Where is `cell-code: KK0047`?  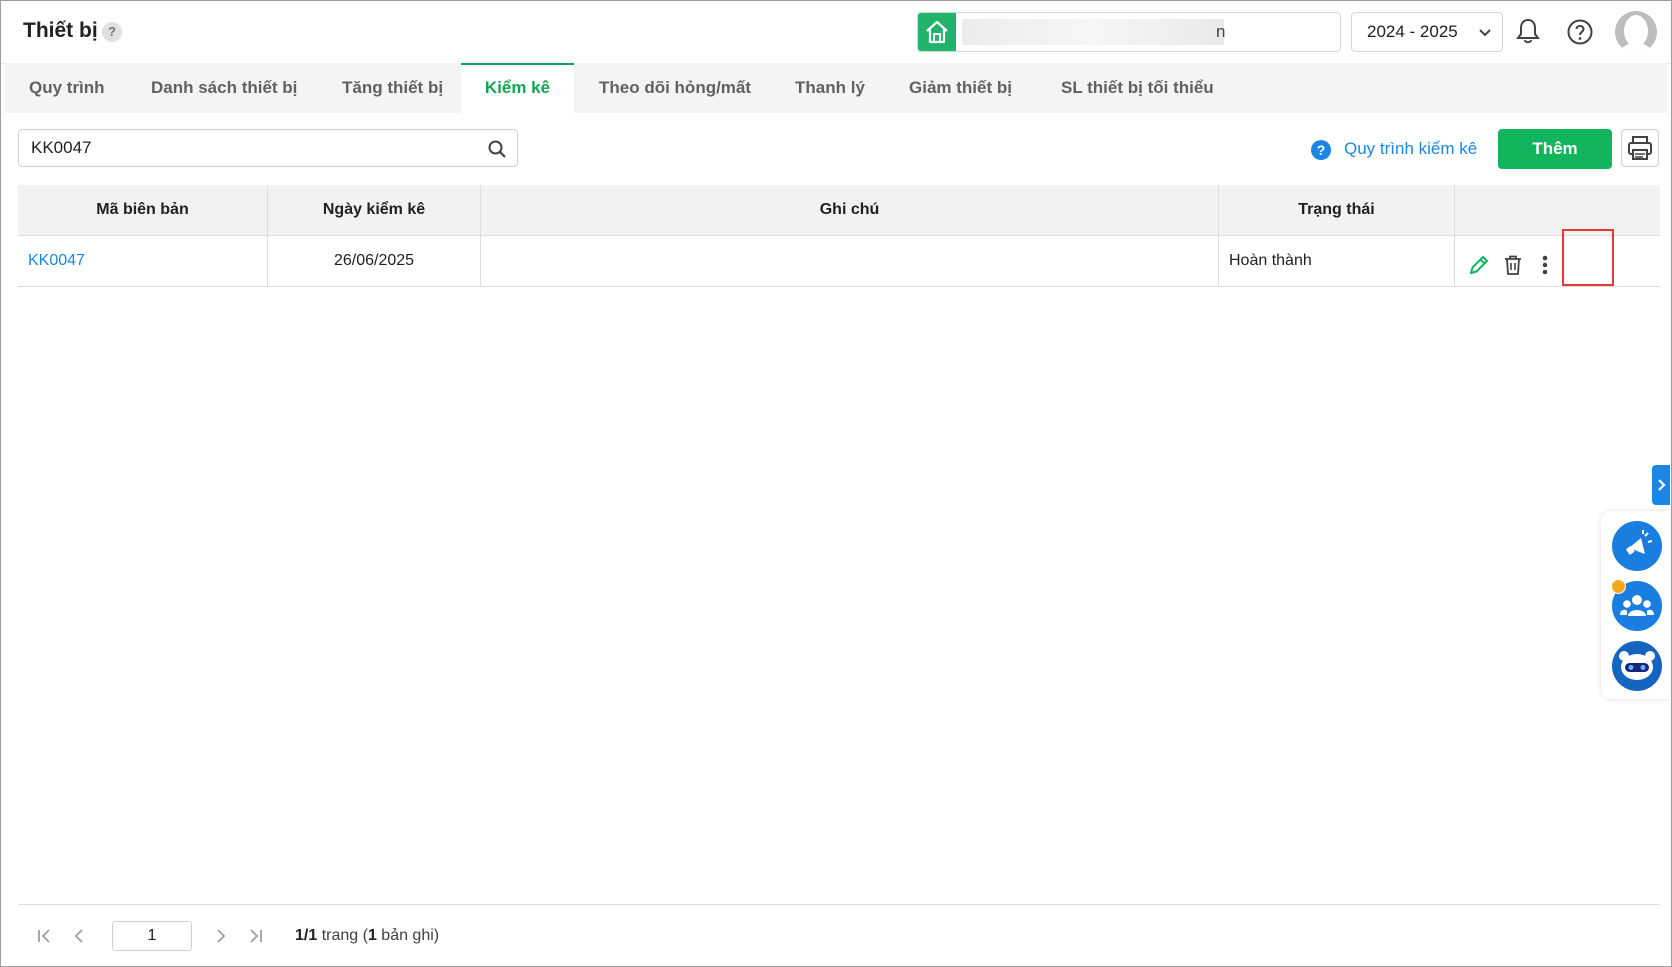 cell-code: KK0047 is located at coordinates (143, 261).